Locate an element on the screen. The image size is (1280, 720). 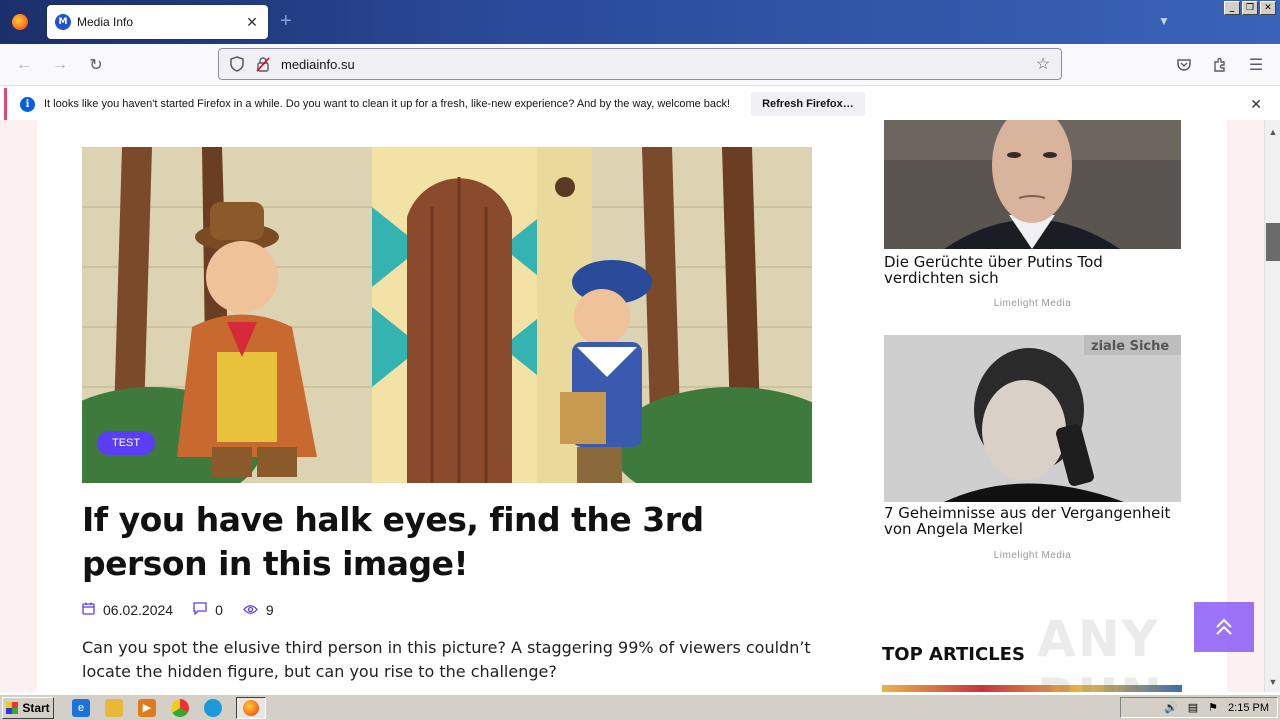
back-arrow-icon: ← is located at coordinates (24, 65).